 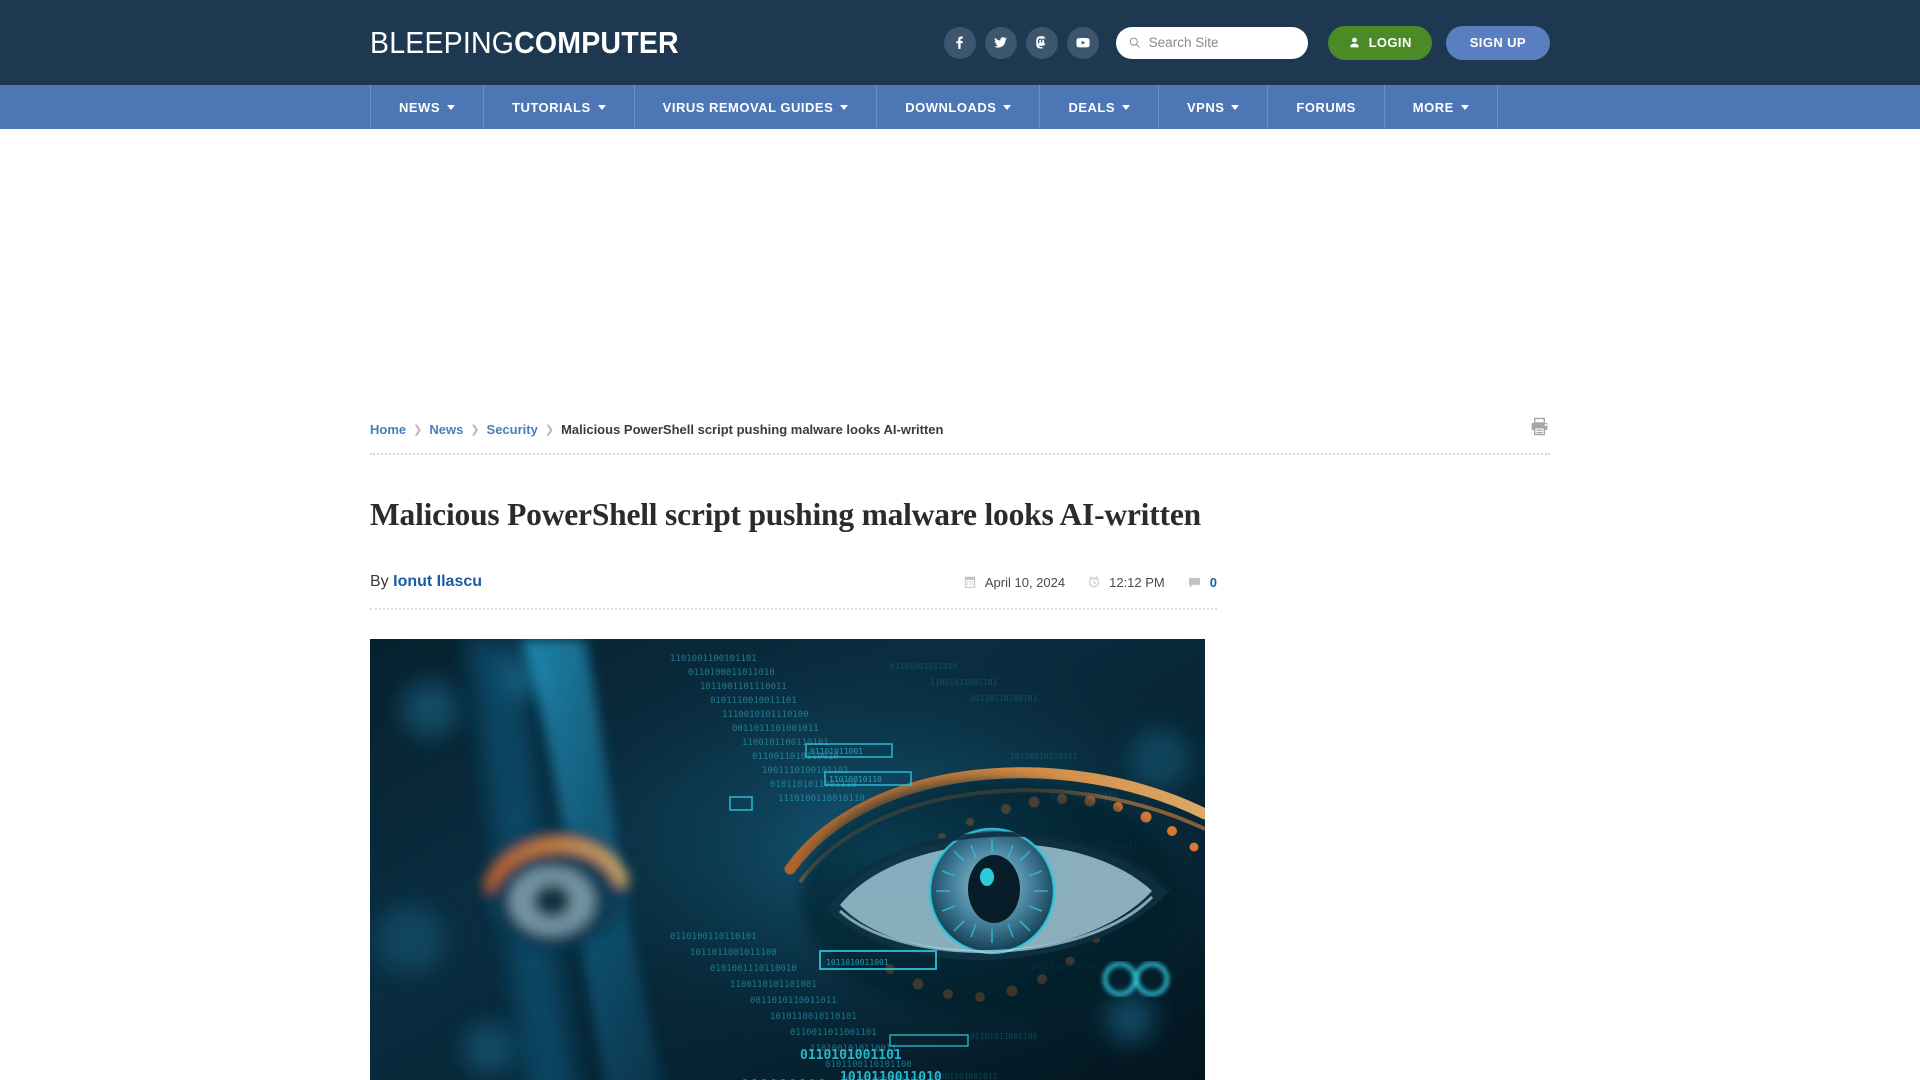 What do you see at coordinates (1000, 42) in the screenshot?
I see `twitter-icon` at bounding box center [1000, 42].